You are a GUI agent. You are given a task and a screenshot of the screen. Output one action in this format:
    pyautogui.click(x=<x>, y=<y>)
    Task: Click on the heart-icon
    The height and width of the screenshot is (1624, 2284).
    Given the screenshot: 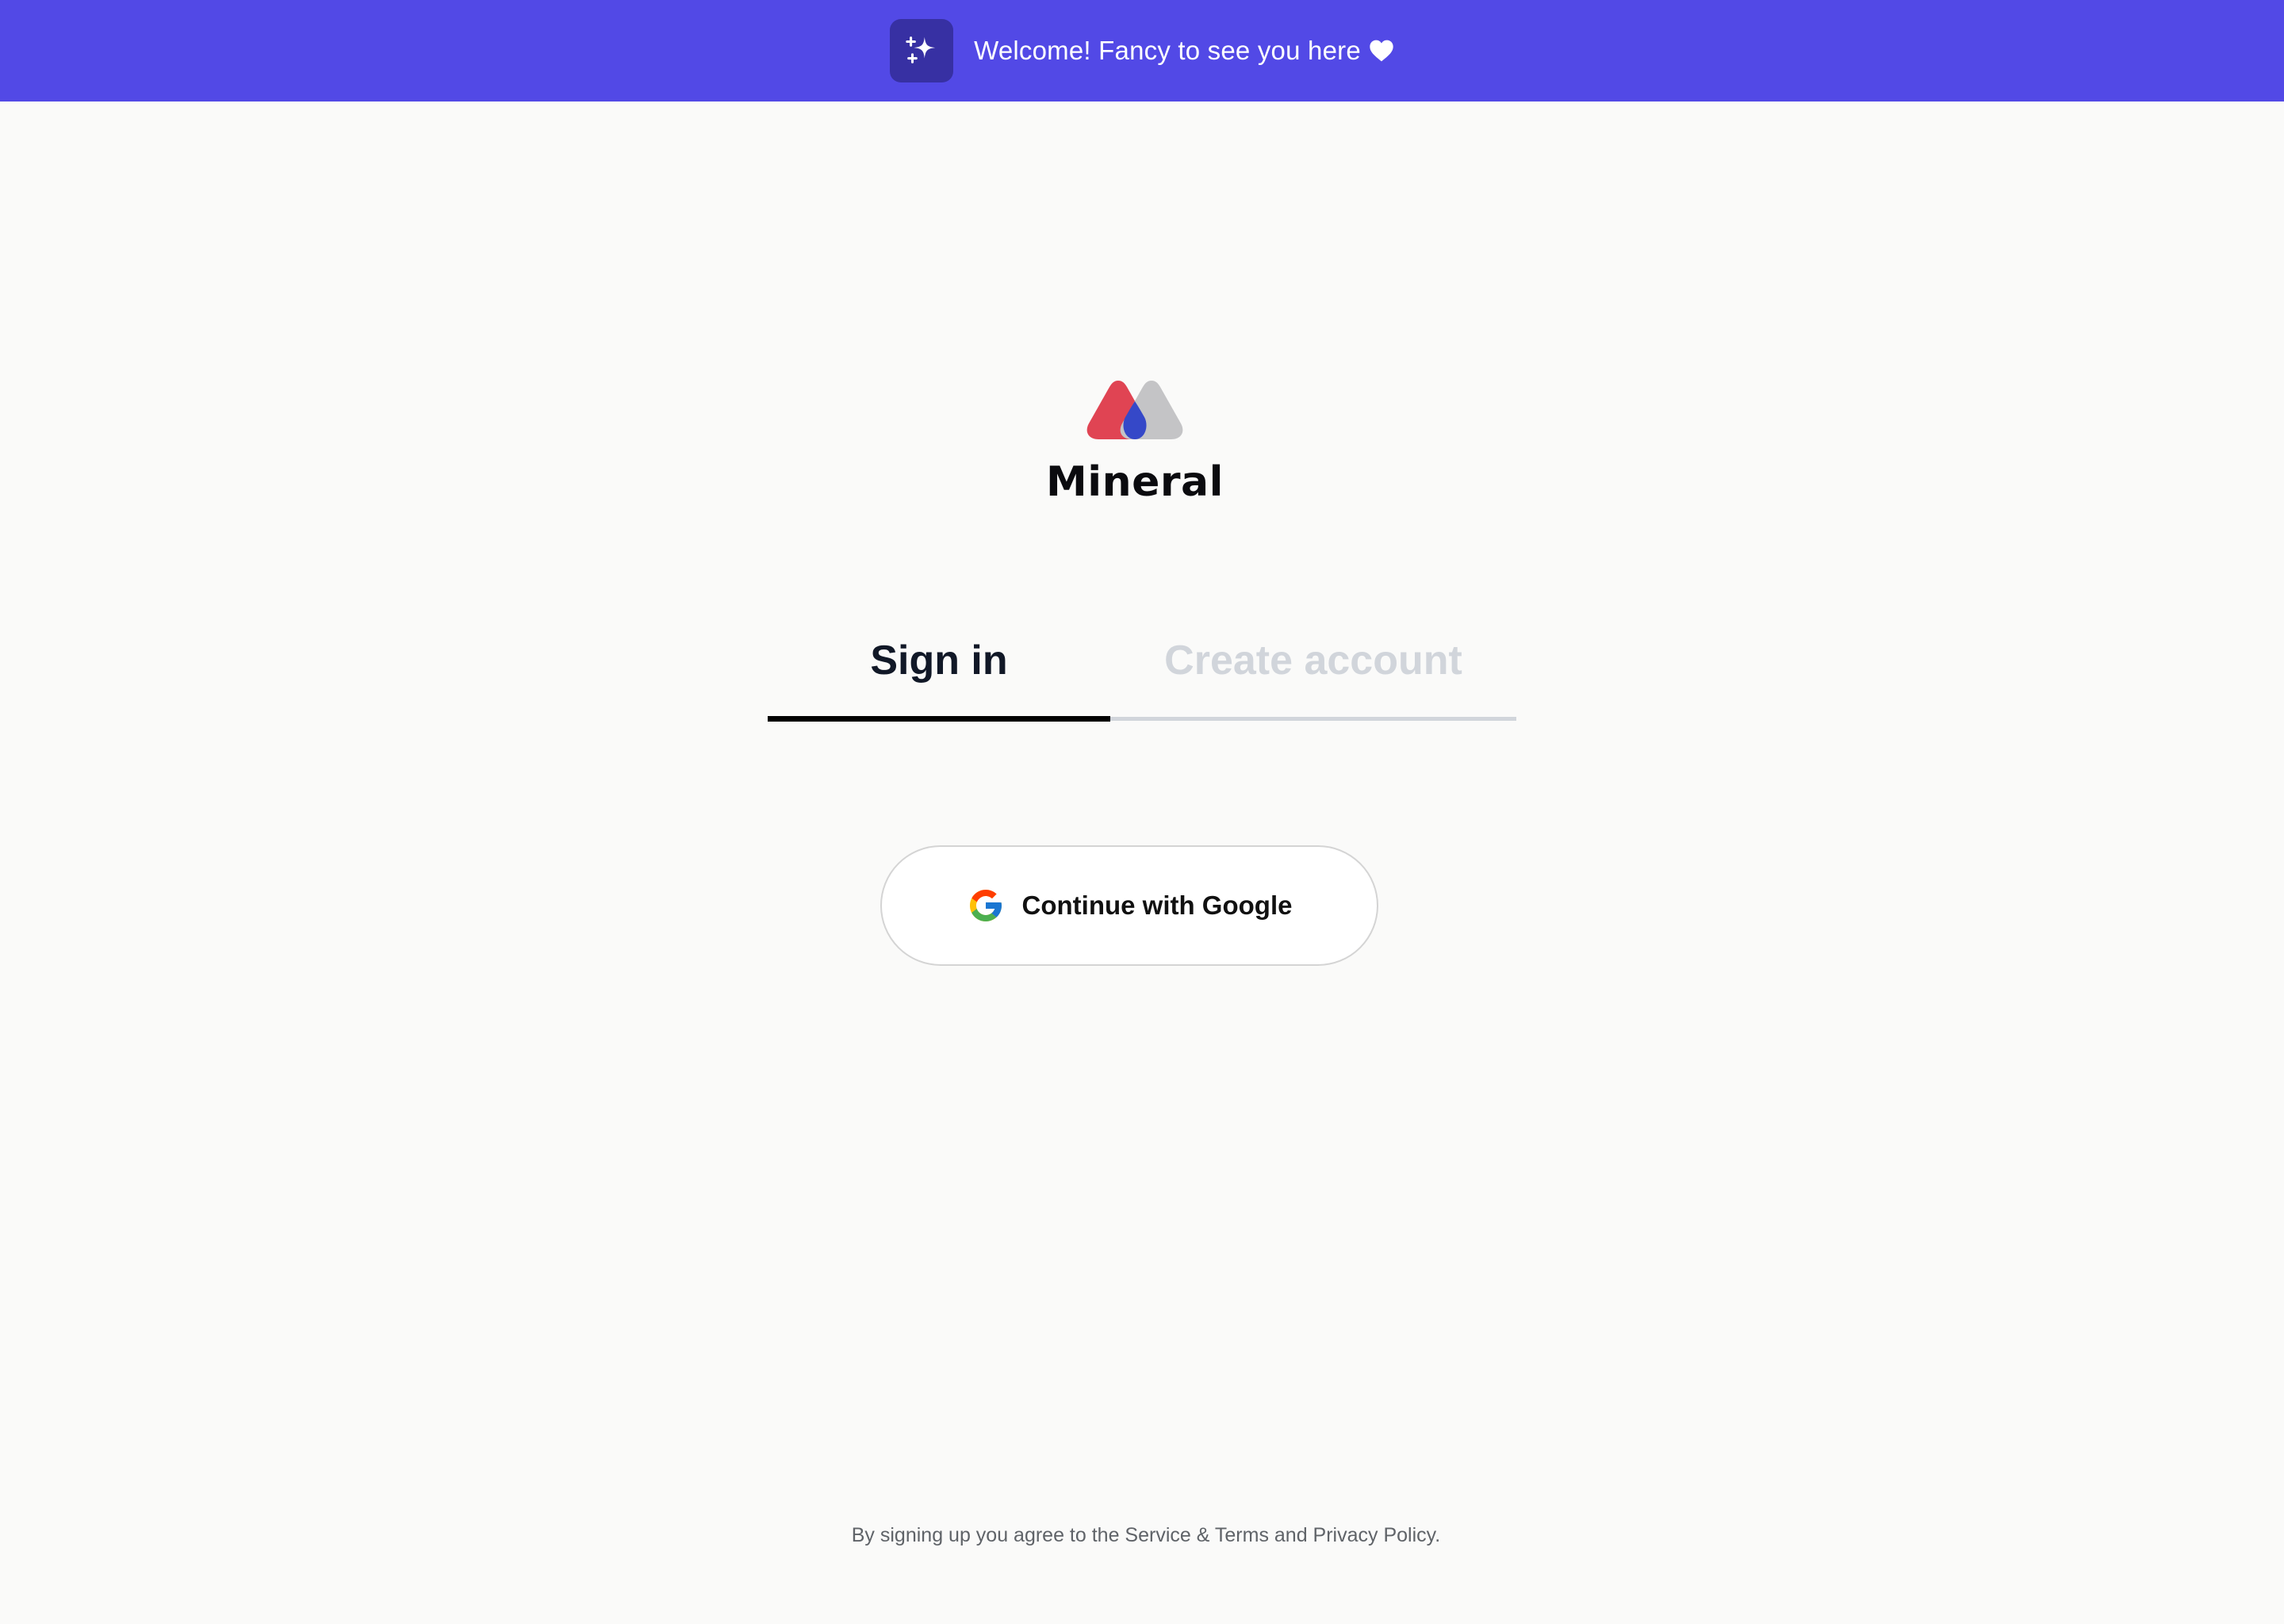 What is the action you would take?
    pyautogui.click(x=1381, y=51)
    